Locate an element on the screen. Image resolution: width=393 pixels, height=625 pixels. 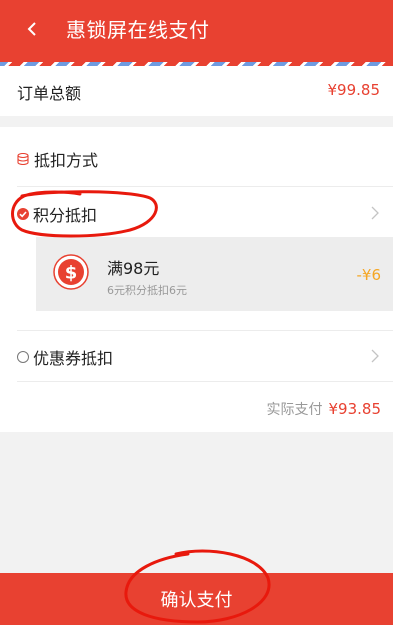
radio-checked-icon is located at coordinates (23, 214).